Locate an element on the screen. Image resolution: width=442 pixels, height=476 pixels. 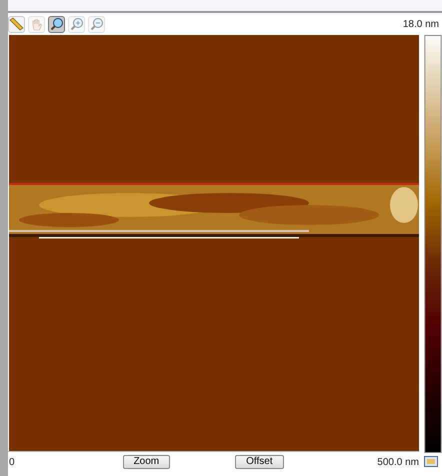
scale-max-label: 18.0 nm is located at coordinates (420, 24).